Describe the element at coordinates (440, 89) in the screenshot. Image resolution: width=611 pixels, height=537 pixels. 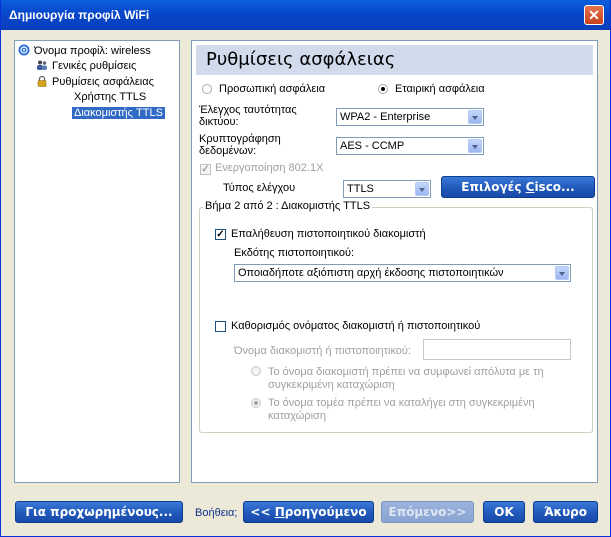
I see `enterprise-security-label: Εταιρική ασφάλεια` at that location.